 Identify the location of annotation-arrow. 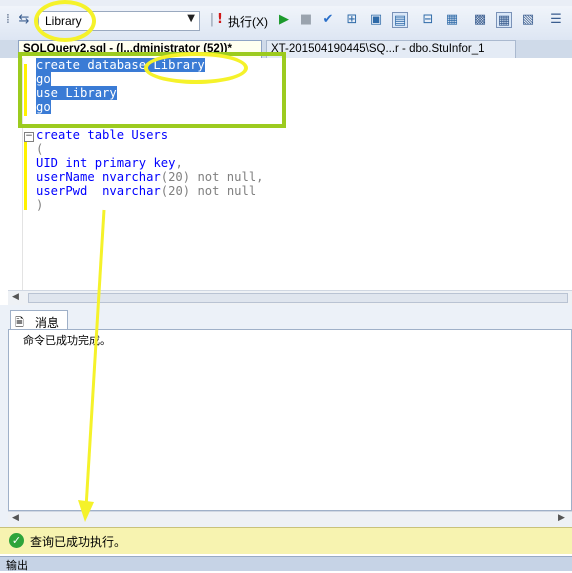
(92, 365).